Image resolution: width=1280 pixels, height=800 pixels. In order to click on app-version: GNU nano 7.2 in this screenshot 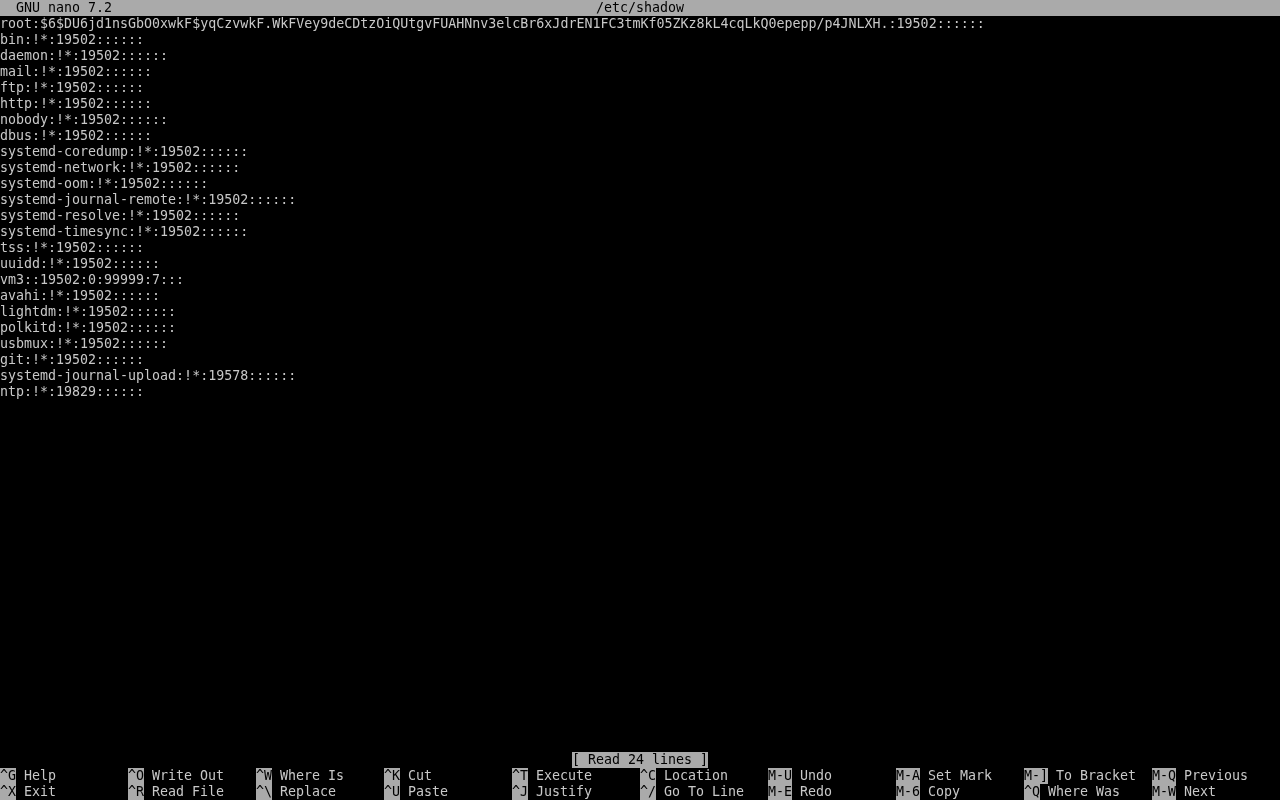, I will do `click(64, 8)`.